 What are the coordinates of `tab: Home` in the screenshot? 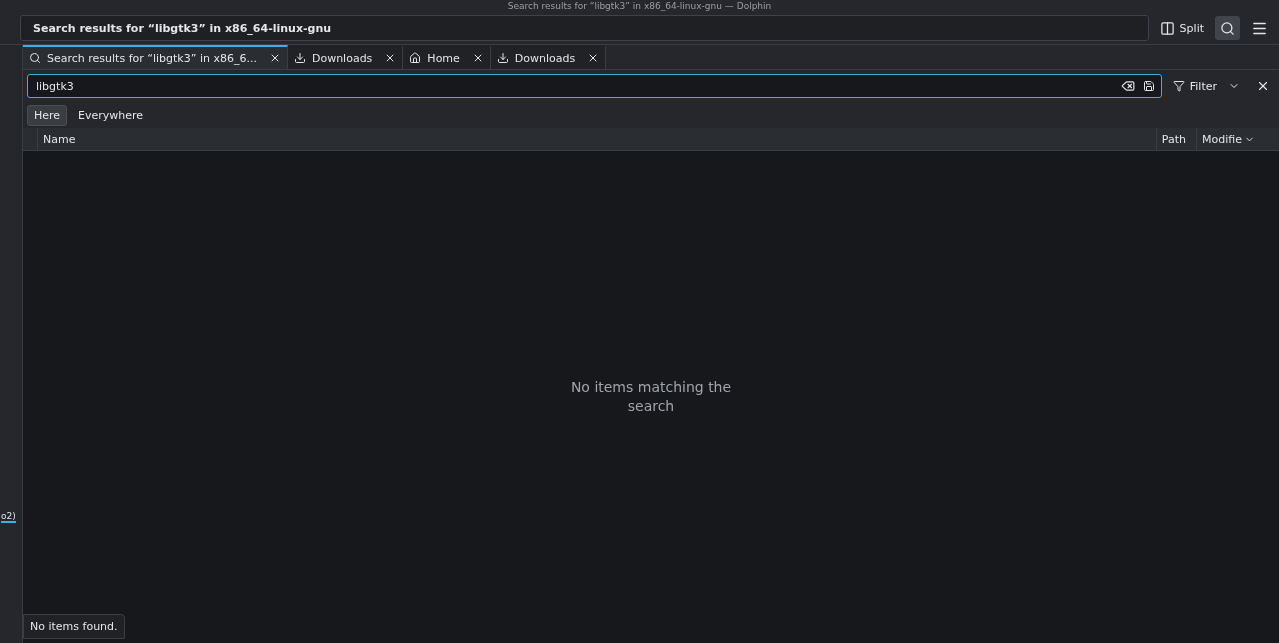 It's located at (447, 57).